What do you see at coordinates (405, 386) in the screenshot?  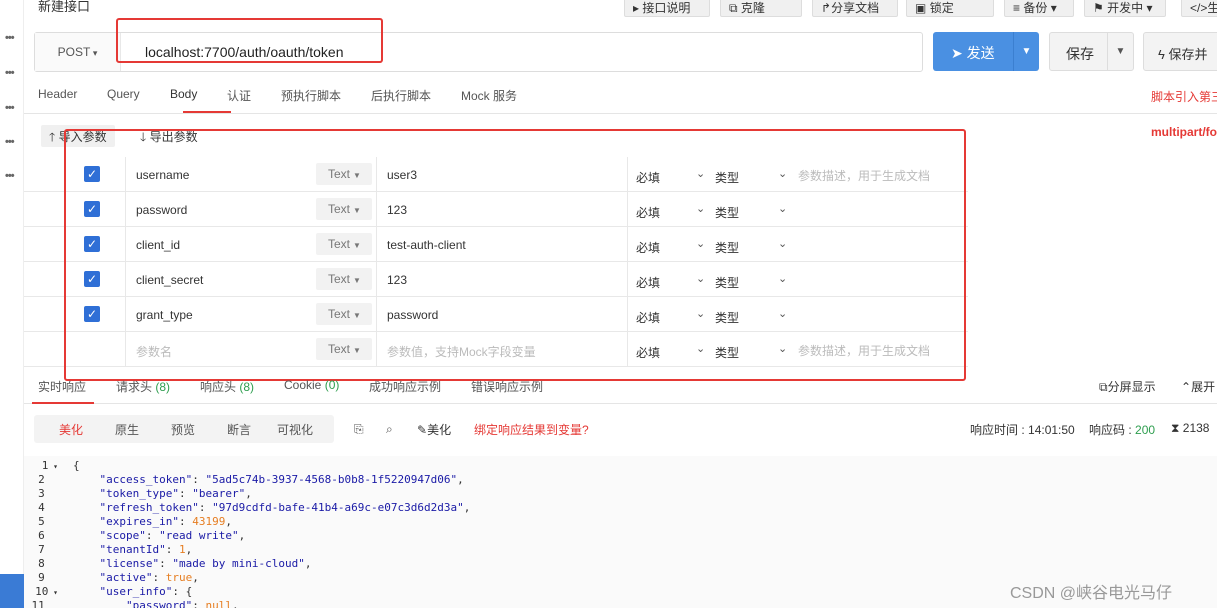 I see `tab-success-example: 成功响应示例` at bounding box center [405, 386].